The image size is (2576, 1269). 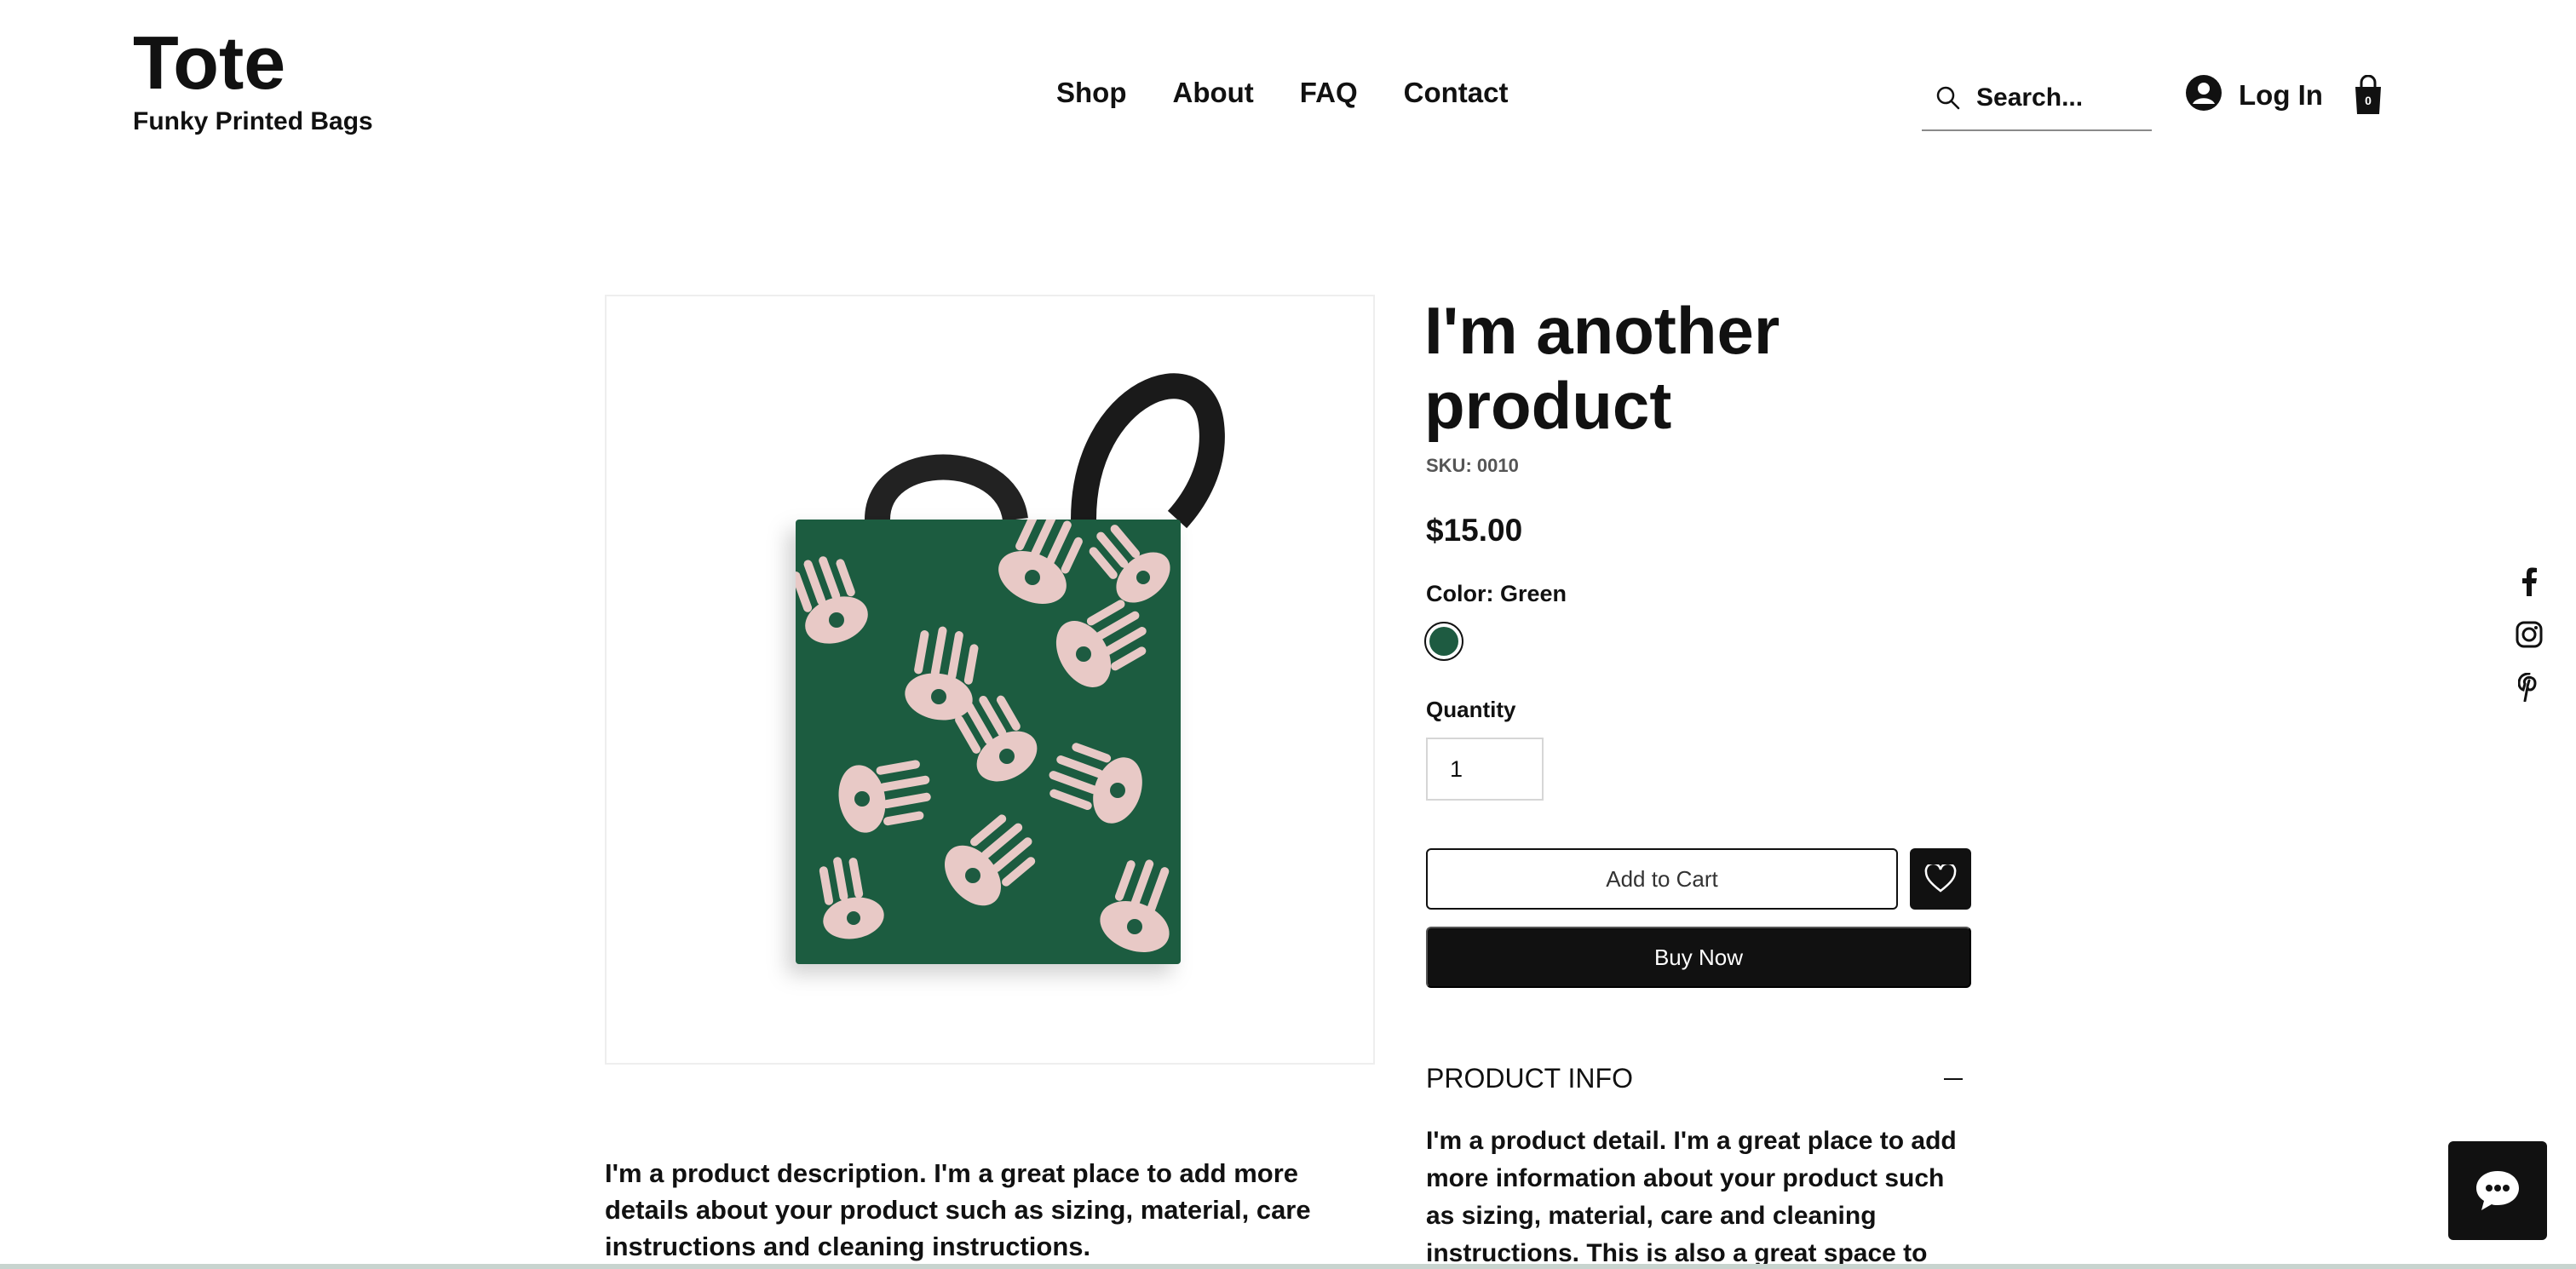 What do you see at coordinates (1485, 769) in the screenshot?
I see `quantity-input` at bounding box center [1485, 769].